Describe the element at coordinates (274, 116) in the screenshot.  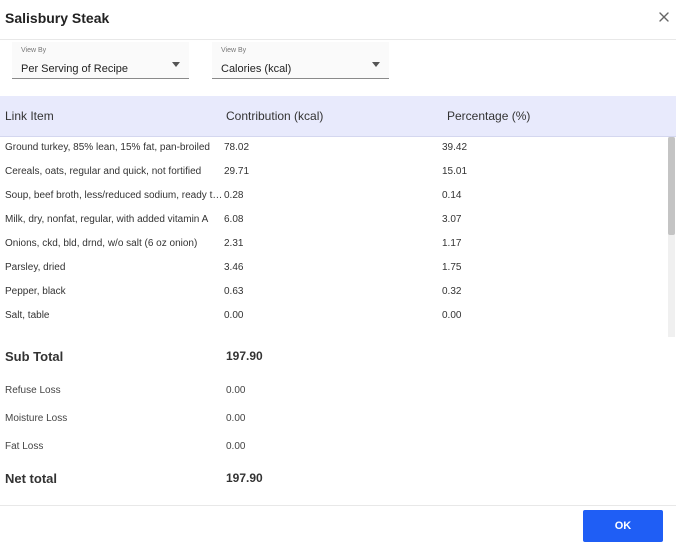
I see `column-header-contribution: Contribution (kcal)` at that location.